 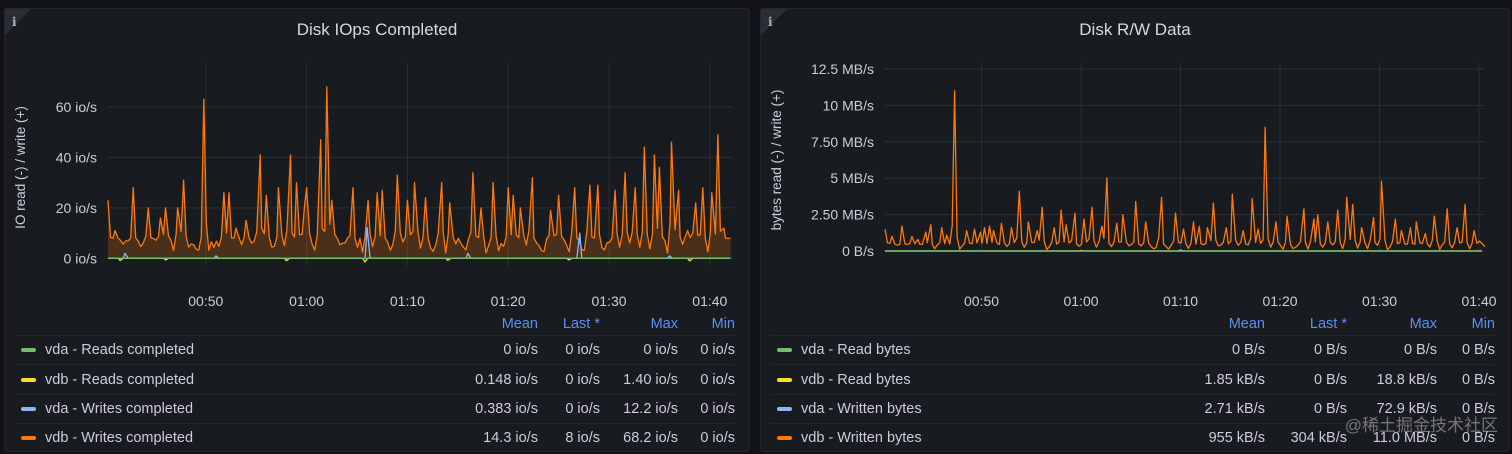 I want to click on y-axis-label: bytes read (-) / write (+), so click(x=776, y=160).